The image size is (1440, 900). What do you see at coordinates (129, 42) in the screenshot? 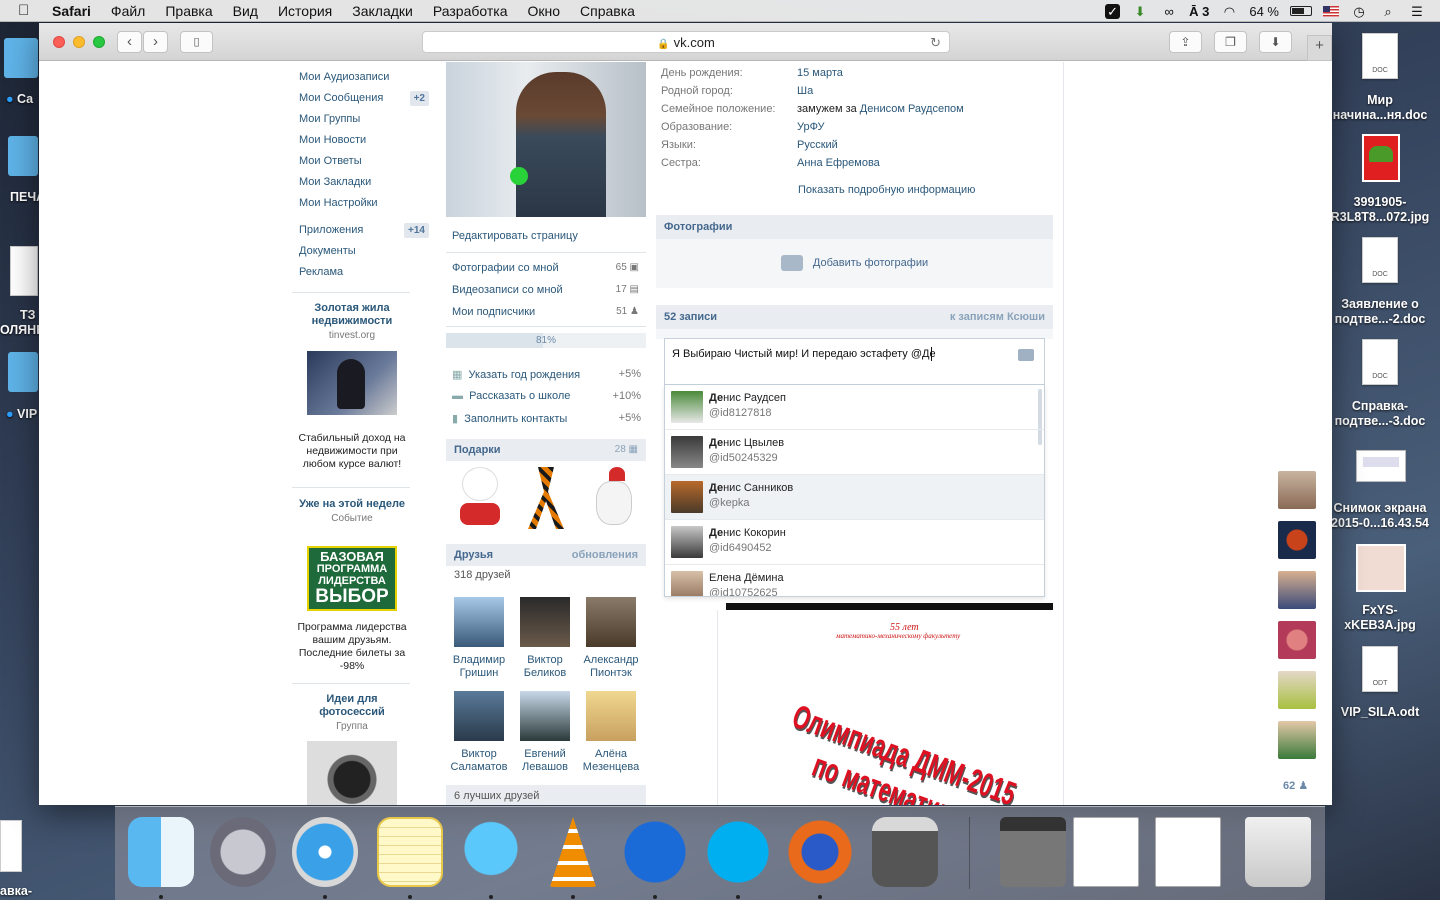
I see `back-button: ‹` at bounding box center [129, 42].